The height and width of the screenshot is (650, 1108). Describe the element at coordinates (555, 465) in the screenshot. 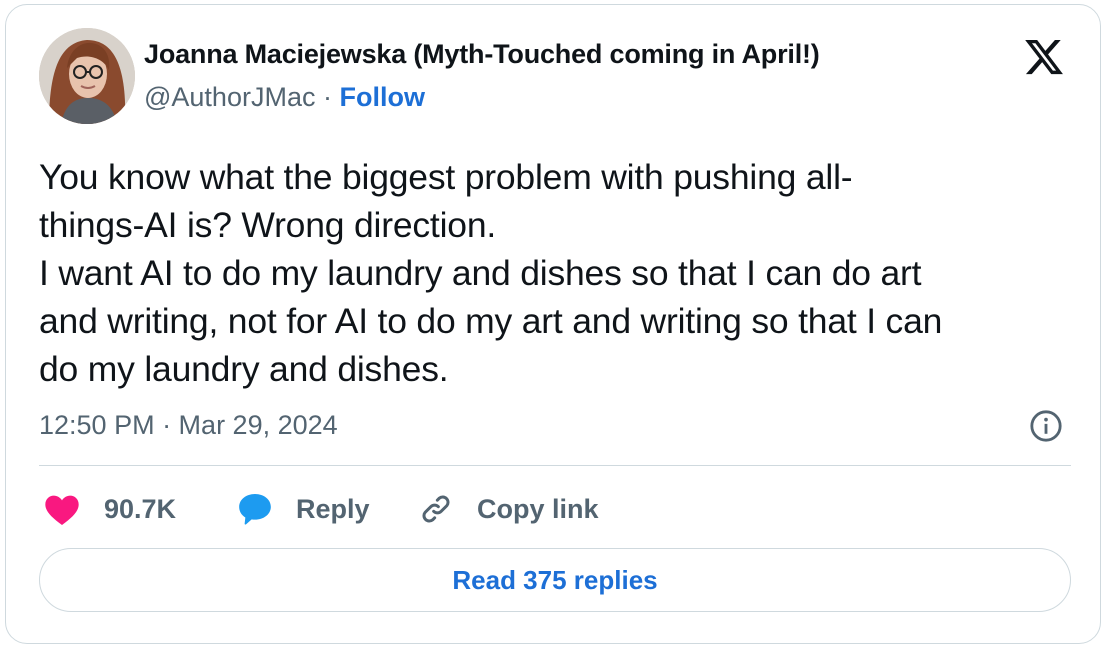

I see `divider` at that location.